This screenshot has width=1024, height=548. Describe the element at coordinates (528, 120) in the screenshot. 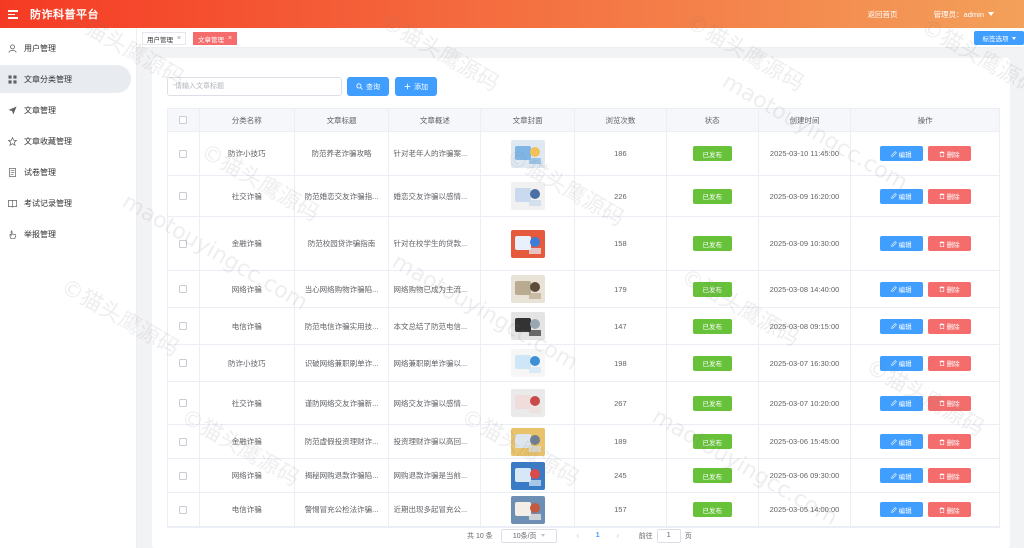

I see `header-cover: 文章封面` at that location.